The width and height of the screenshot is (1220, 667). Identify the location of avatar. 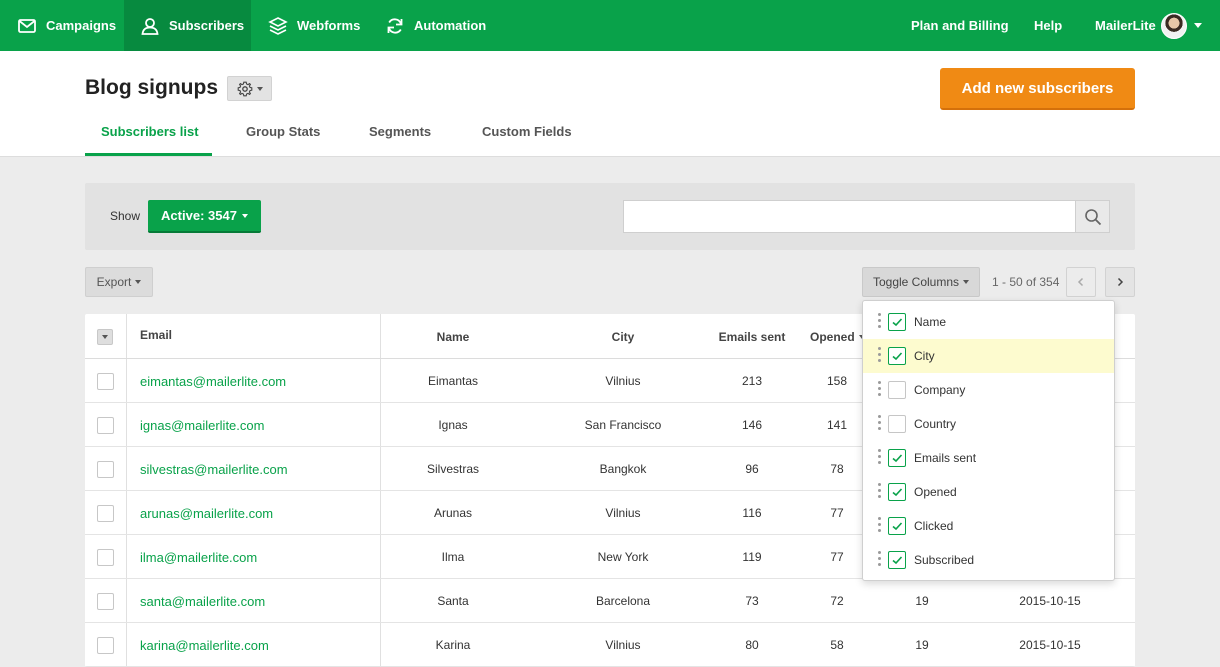
(1174, 26).